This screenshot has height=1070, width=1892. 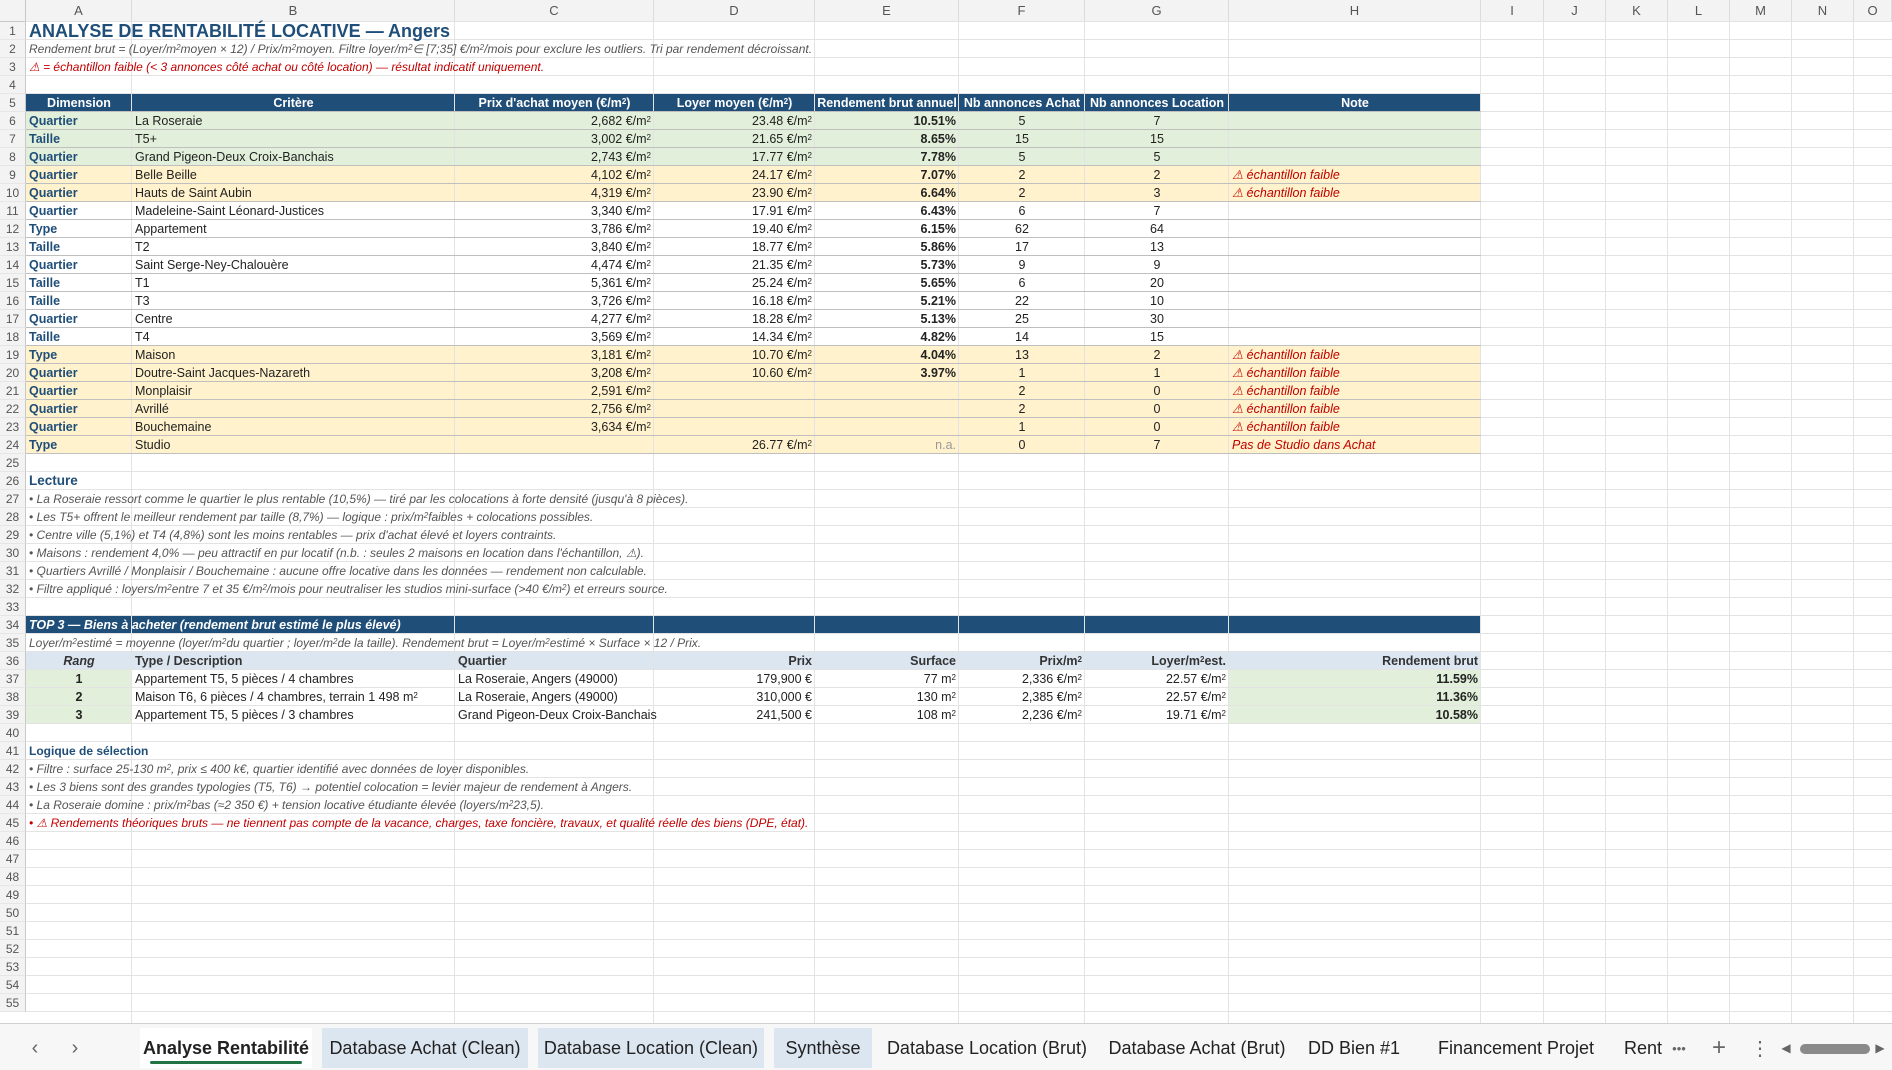 I want to click on criterion-cell: T3, so click(x=293, y=301).